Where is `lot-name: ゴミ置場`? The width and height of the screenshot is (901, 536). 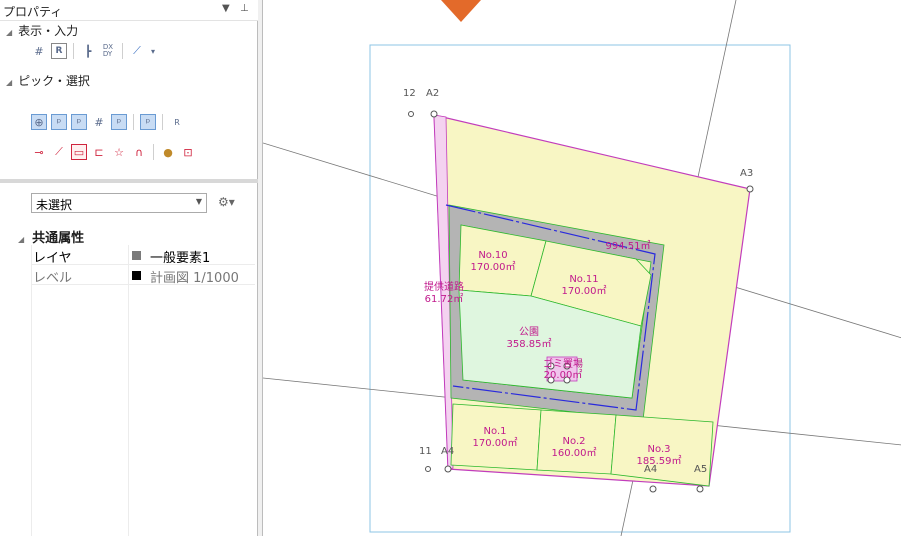
lot-name: ゴミ置場 is located at coordinates (563, 363).